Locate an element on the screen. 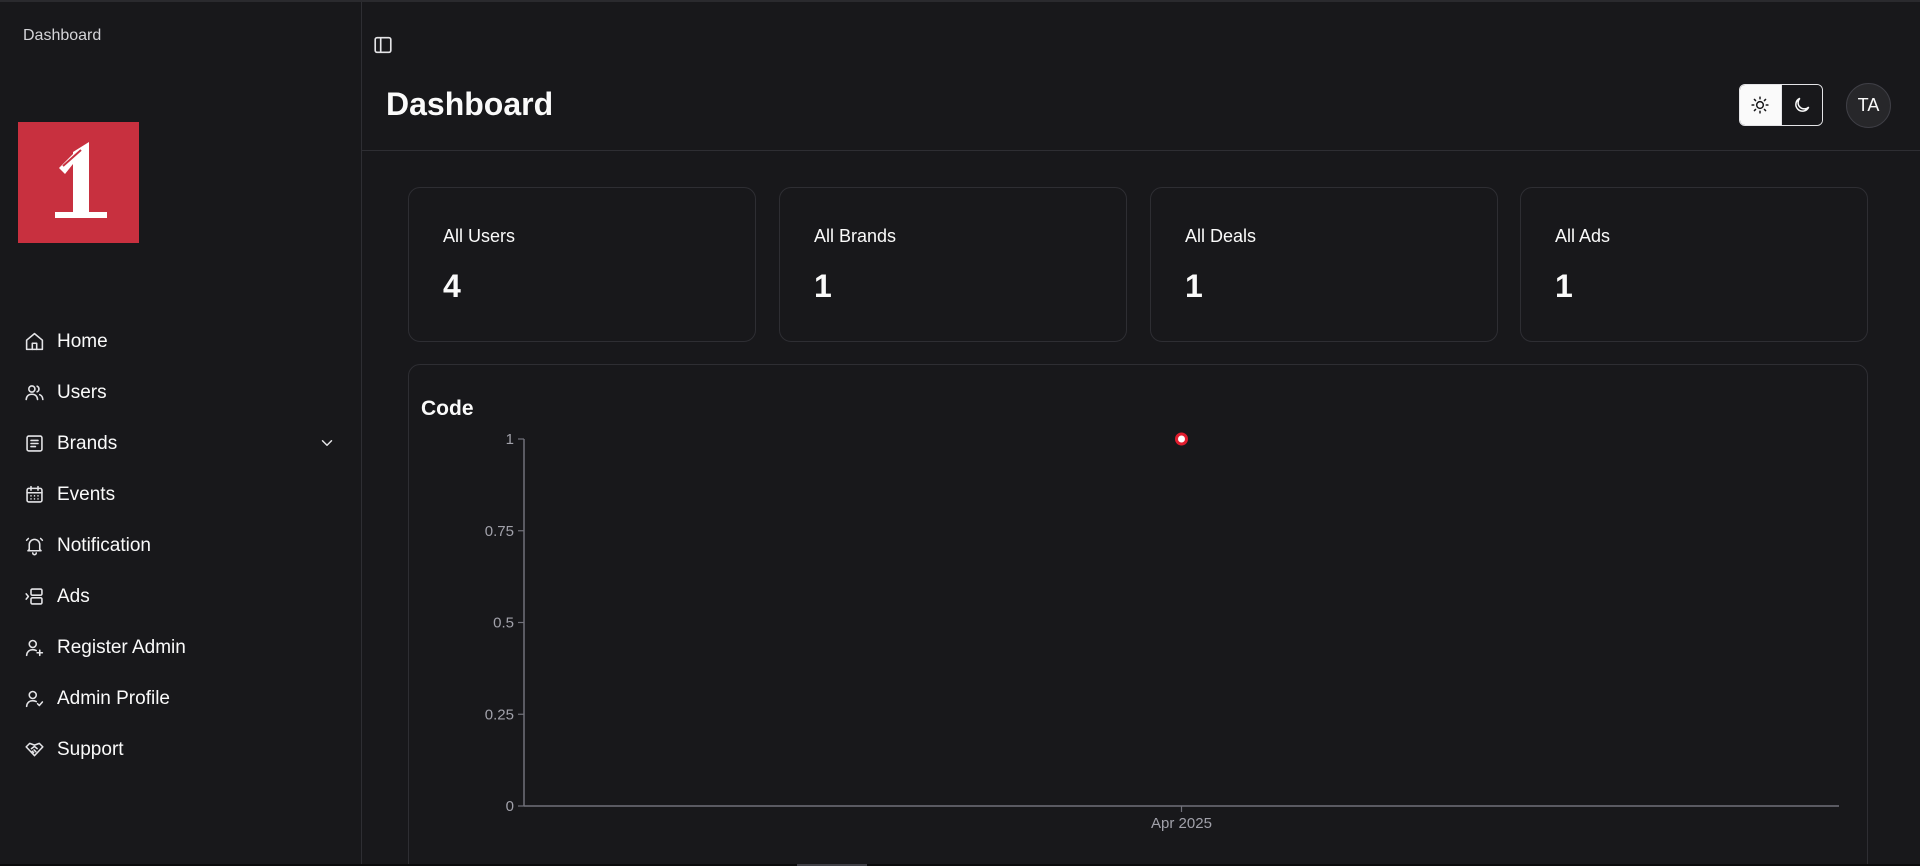  stat-label: All Deals is located at coordinates (1221, 236).